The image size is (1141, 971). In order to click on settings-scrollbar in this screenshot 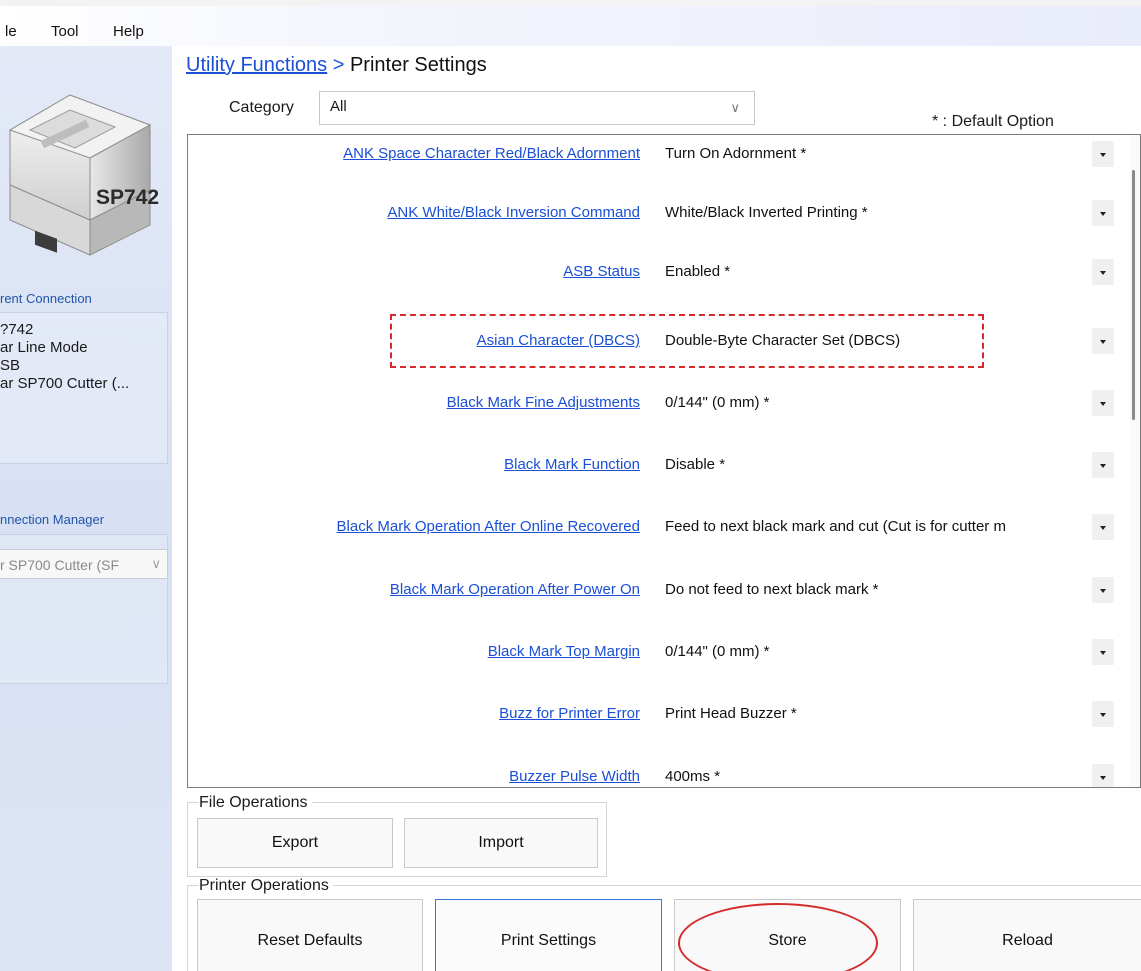, I will do `click(1135, 461)`.